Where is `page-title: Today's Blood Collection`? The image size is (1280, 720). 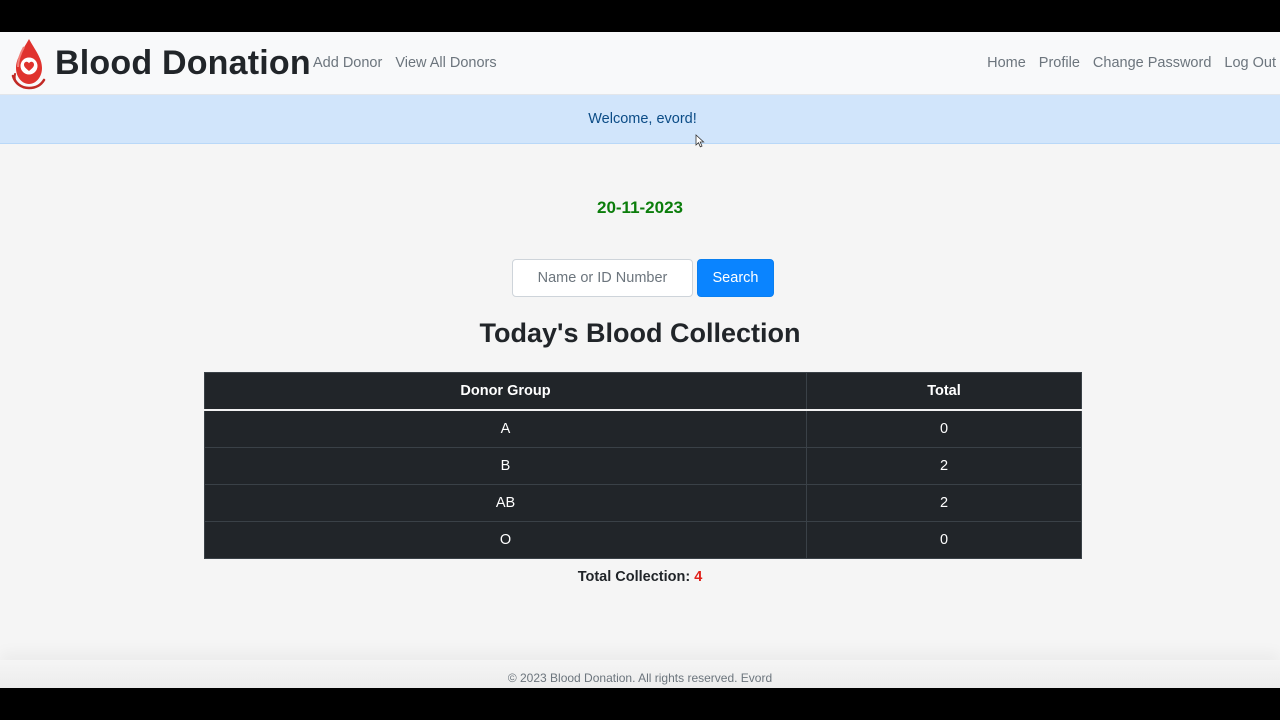
page-title: Today's Blood Collection is located at coordinates (640, 333).